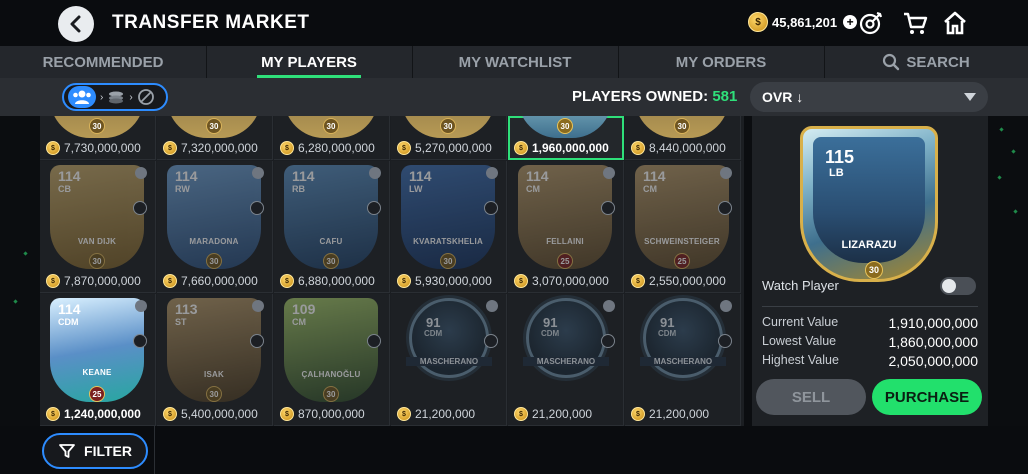 This screenshot has width=1028, height=474. Describe the element at coordinates (98, 138) in the screenshot. I see `player-cell: 30 $7,730,000,000` at that location.